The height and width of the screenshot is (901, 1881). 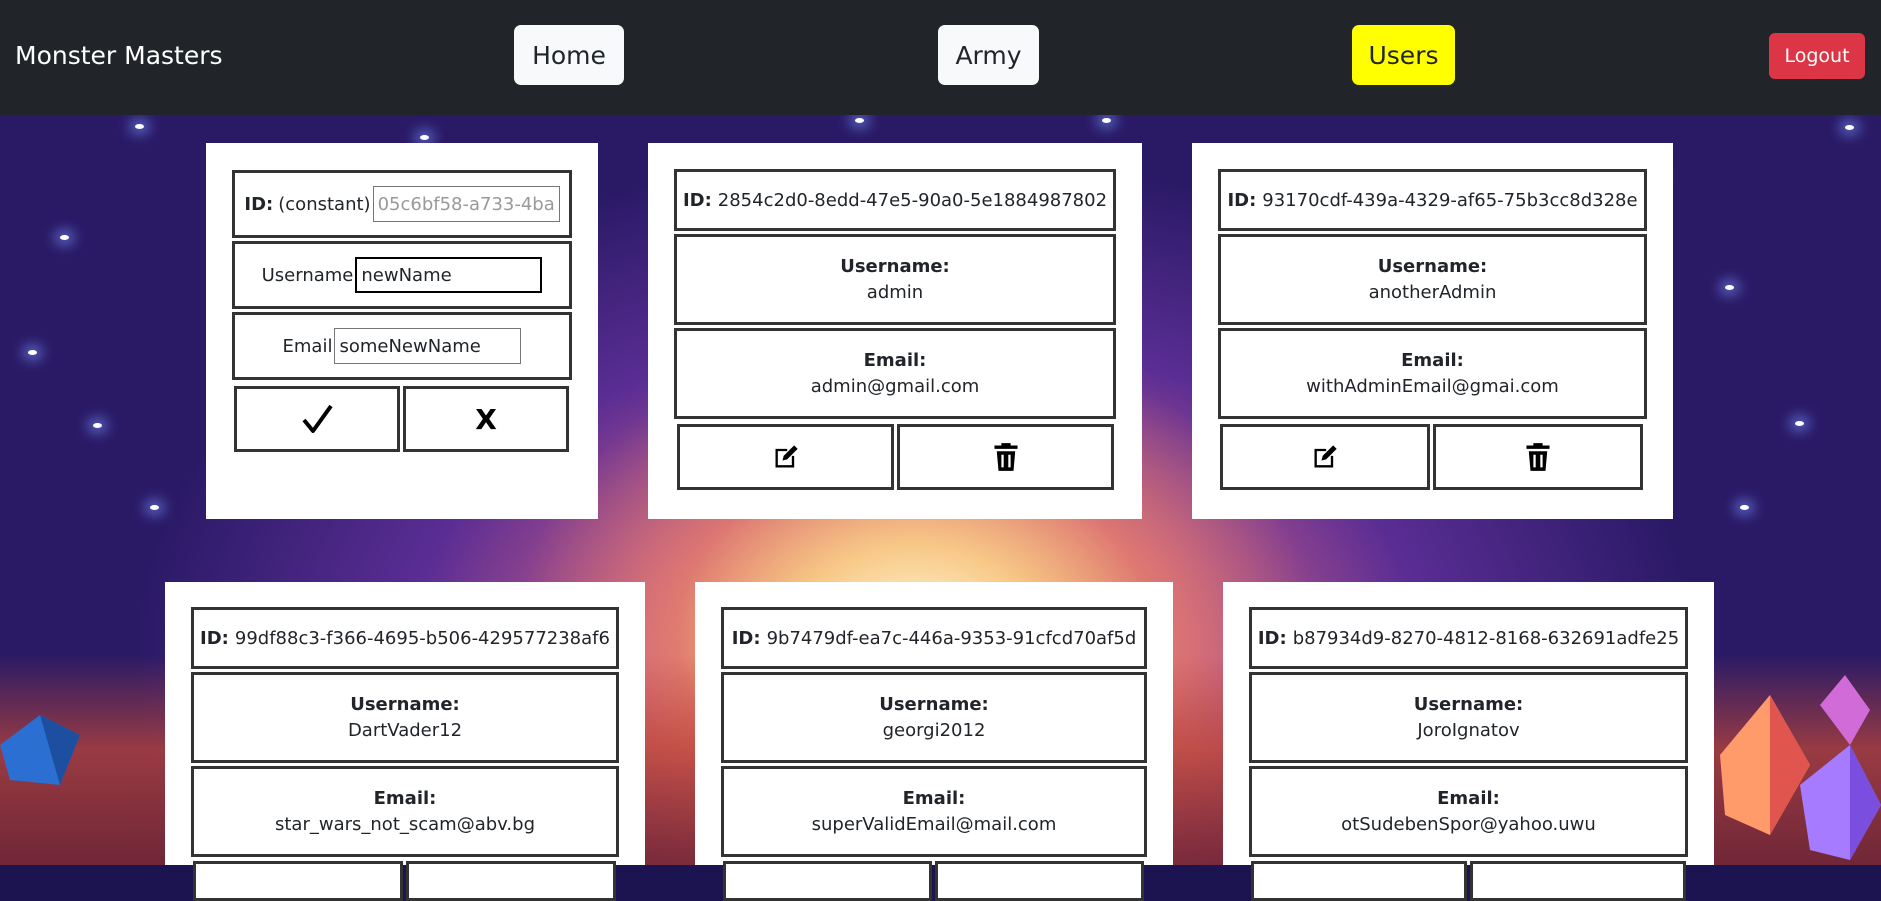 What do you see at coordinates (405, 717) in the screenshot?
I see `username-field: Username: DartVader12` at bounding box center [405, 717].